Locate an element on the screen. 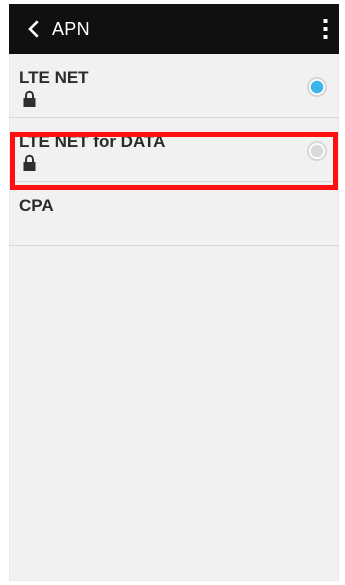  apn-item-lte-net: LTE NET is located at coordinates (174, 86).